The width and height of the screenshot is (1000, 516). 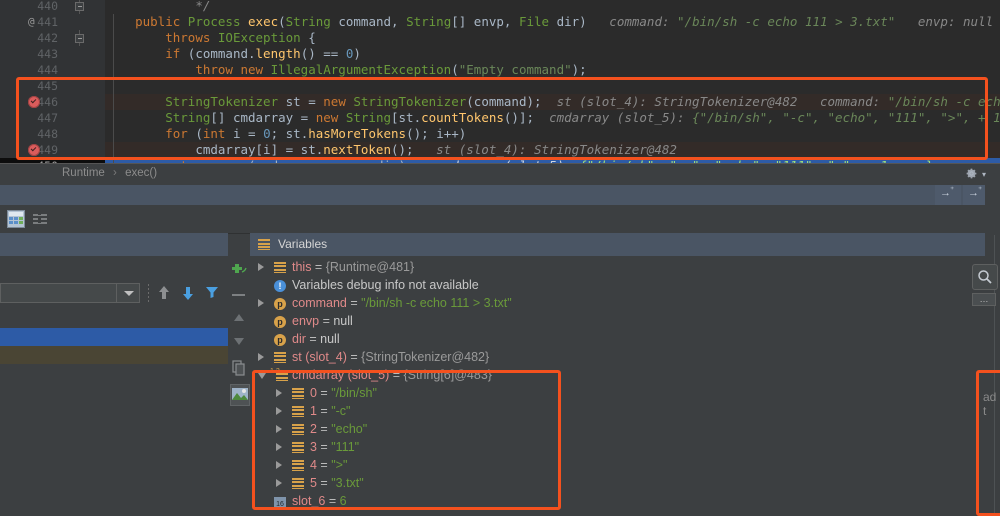 What do you see at coordinates (280, 505) in the screenshot?
I see `primitive-icon: 16` at bounding box center [280, 505].